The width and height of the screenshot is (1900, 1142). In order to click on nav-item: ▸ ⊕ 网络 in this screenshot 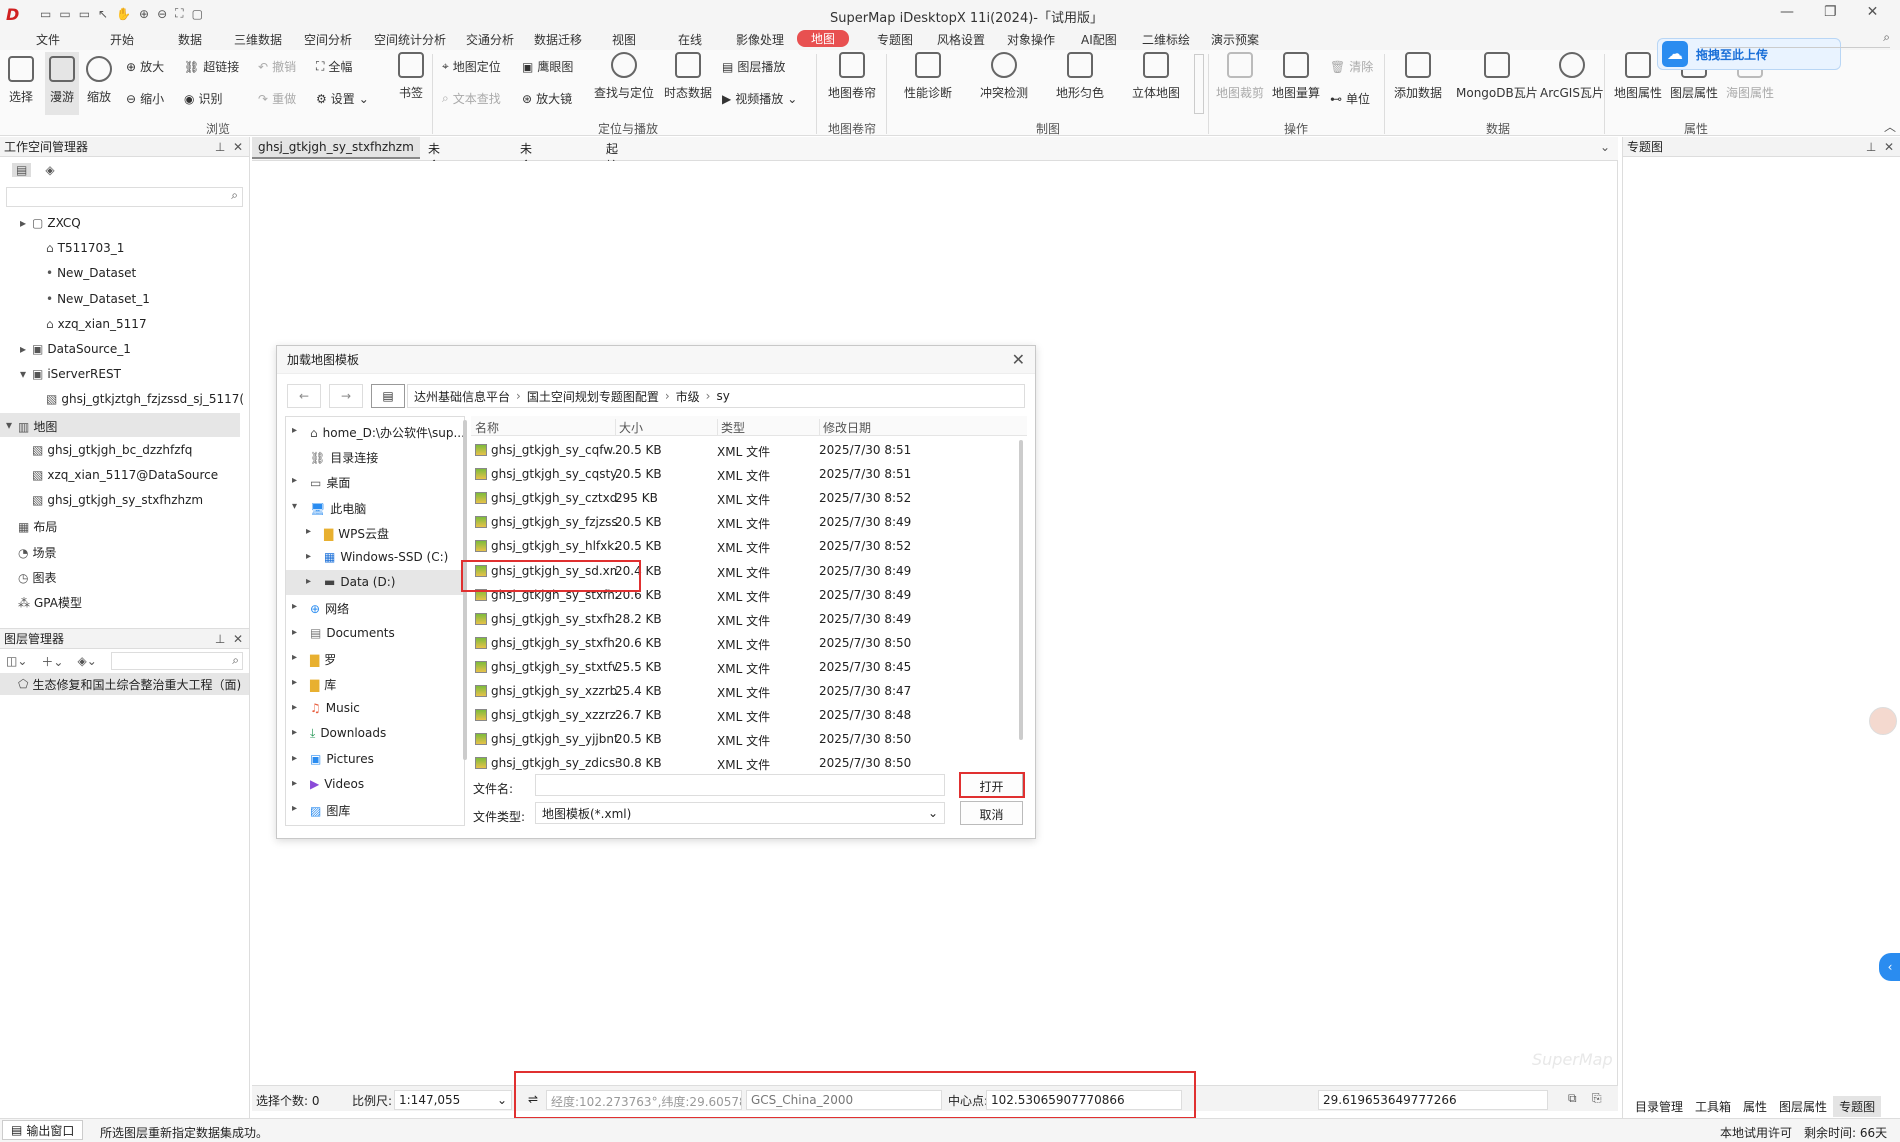, I will do `click(375, 607)`.